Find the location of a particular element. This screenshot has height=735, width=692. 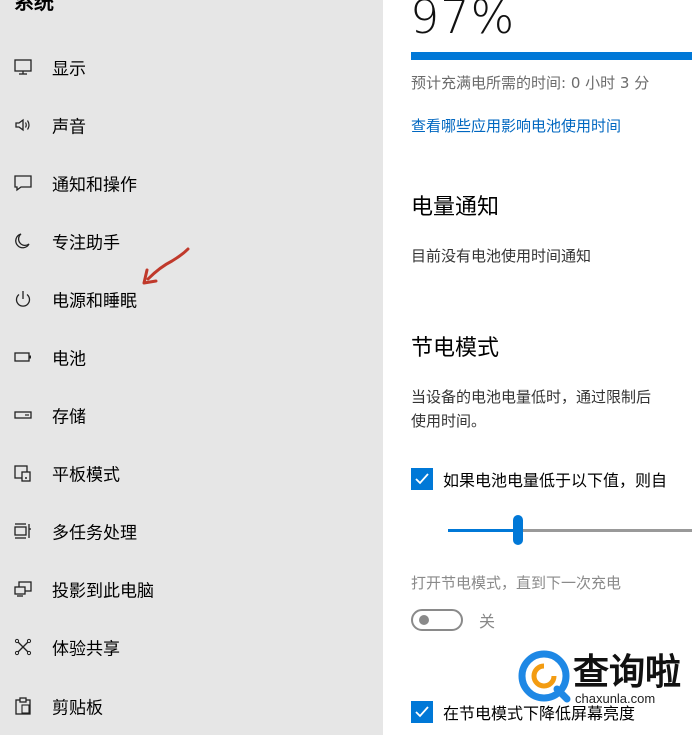

sidebar-item-label: 多任务处理 is located at coordinates (94, 533).